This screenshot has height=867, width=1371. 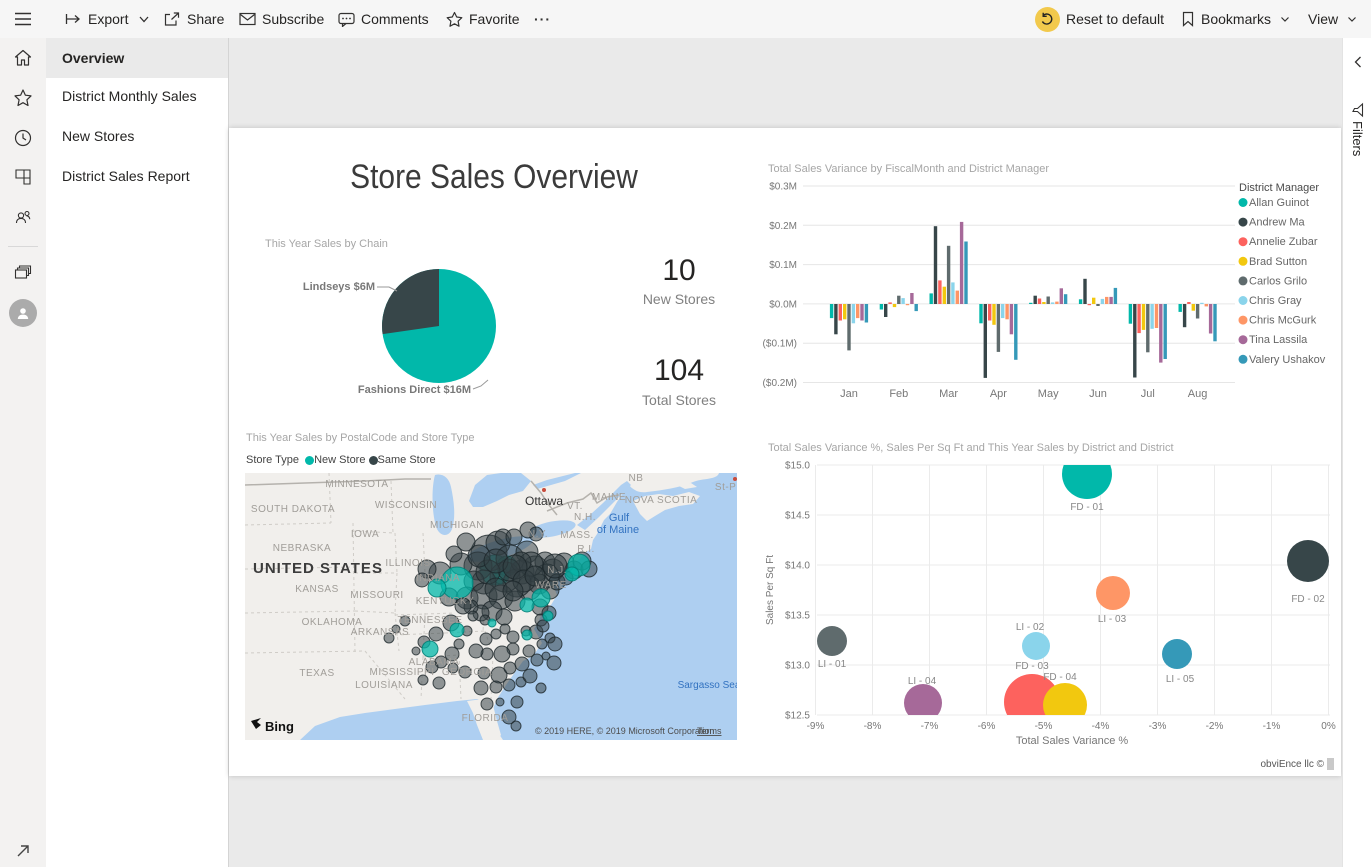 I want to click on svg-text: INDIANA, so click(x=438, y=578).